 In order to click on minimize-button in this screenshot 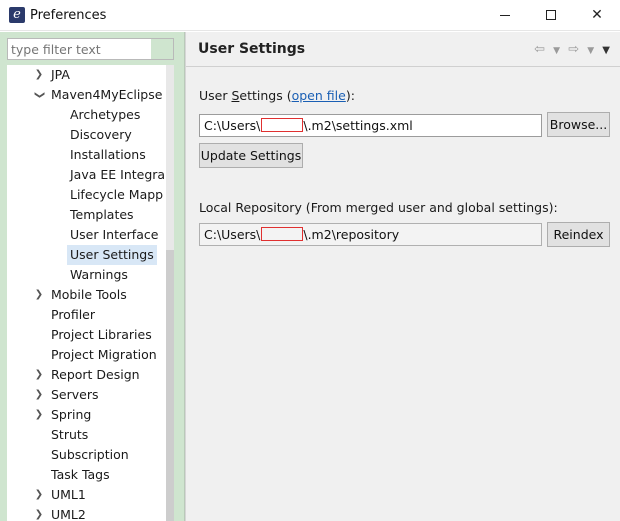, I will do `click(505, 15)`.